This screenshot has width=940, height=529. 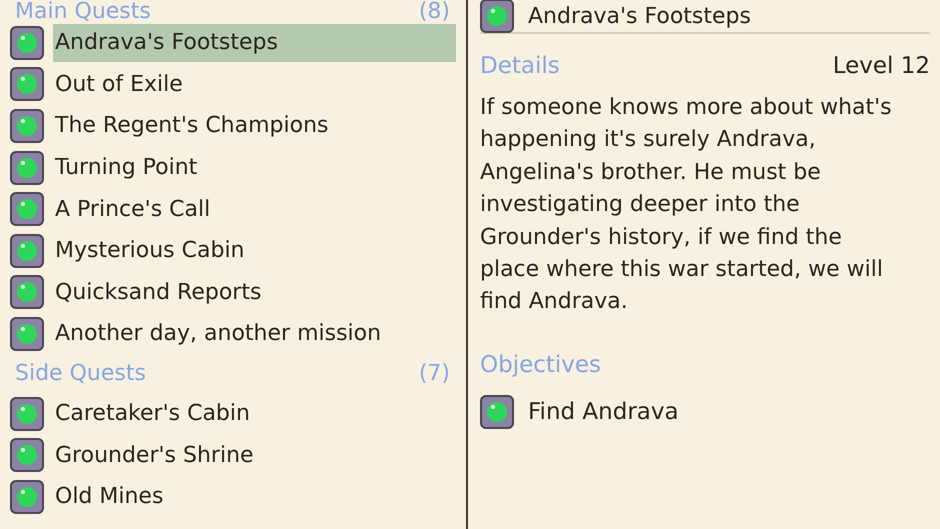 I want to click on quest-item: Quicksand Reports, so click(x=254, y=292).